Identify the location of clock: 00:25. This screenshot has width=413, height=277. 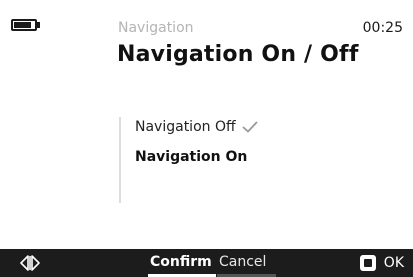
(382, 28).